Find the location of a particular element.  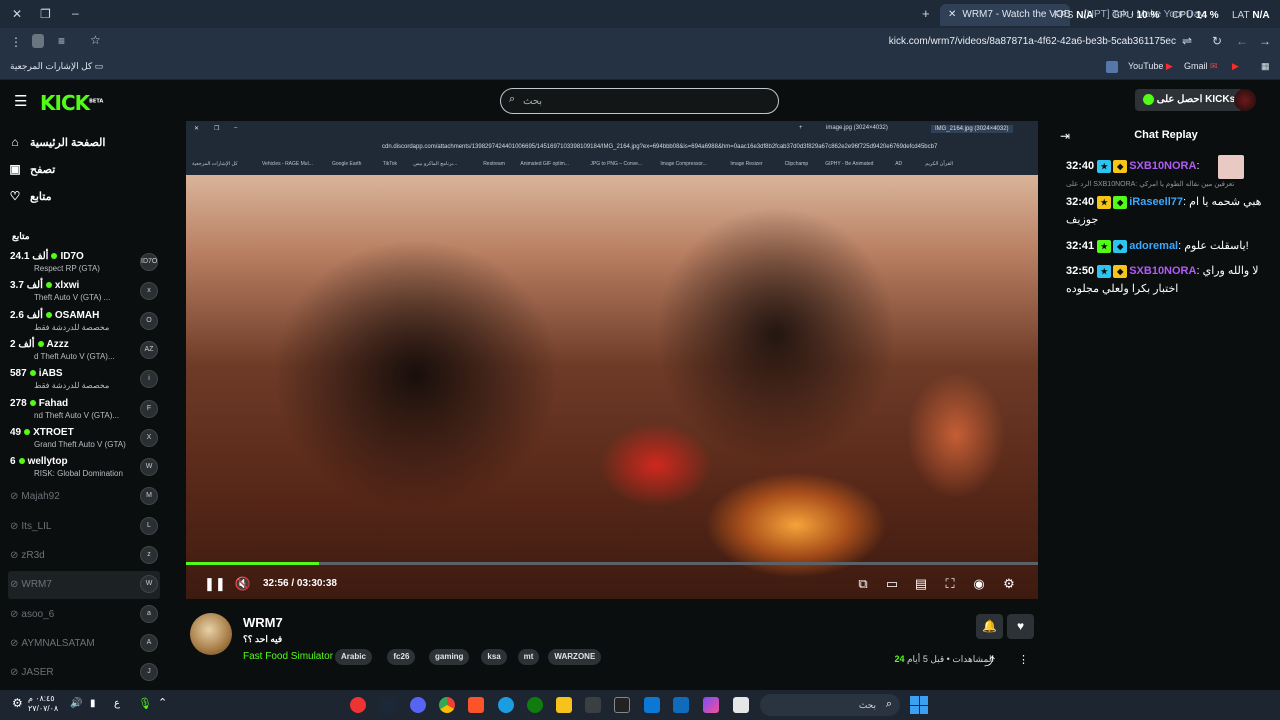

sidebar-channel: 24.1 ألف ID7O Respect RP (GTA) ID7O is located at coordinates (84, 263).